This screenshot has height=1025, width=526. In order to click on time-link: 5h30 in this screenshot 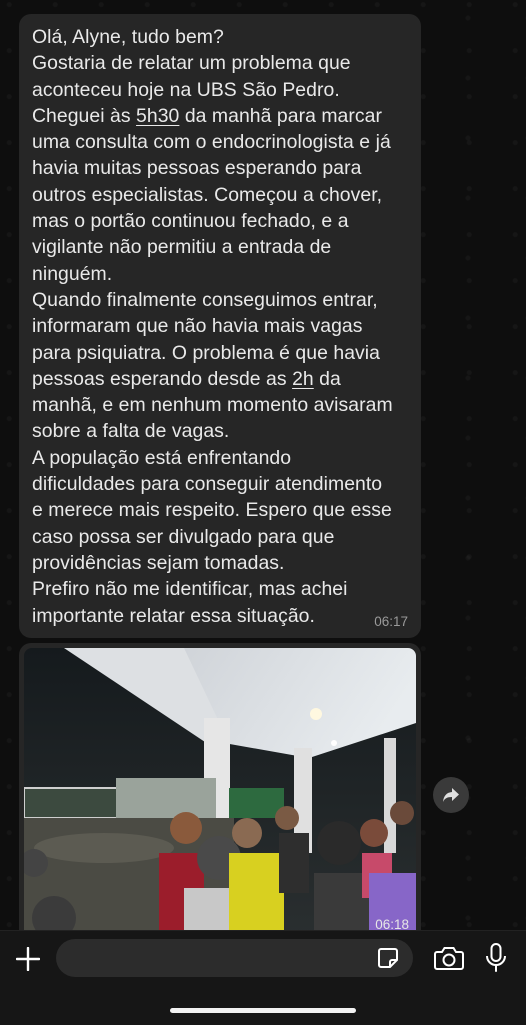, I will do `click(157, 116)`.